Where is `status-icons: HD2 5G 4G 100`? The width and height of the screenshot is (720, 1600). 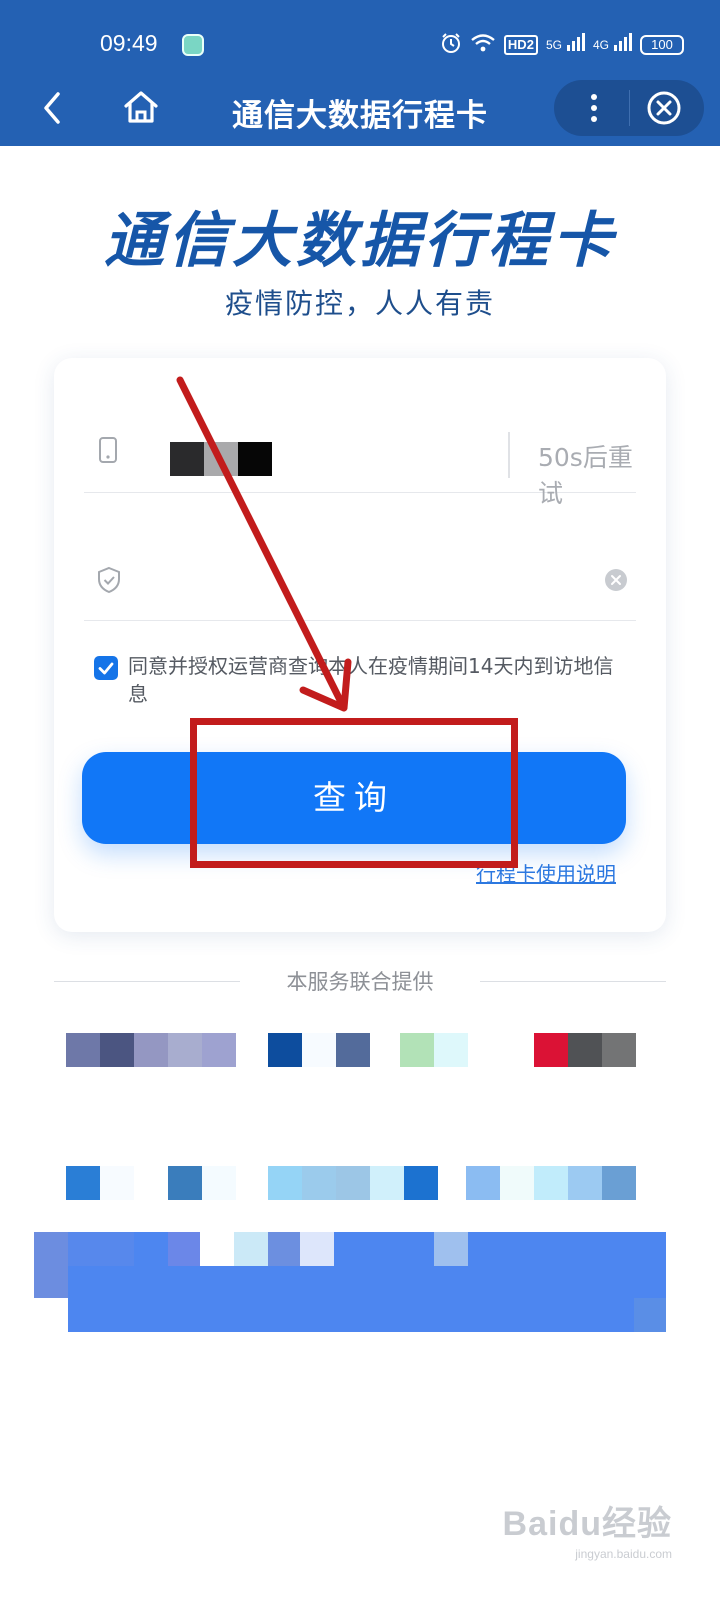
status-icons: HD2 5G 4G 100 is located at coordinates (562, 45).